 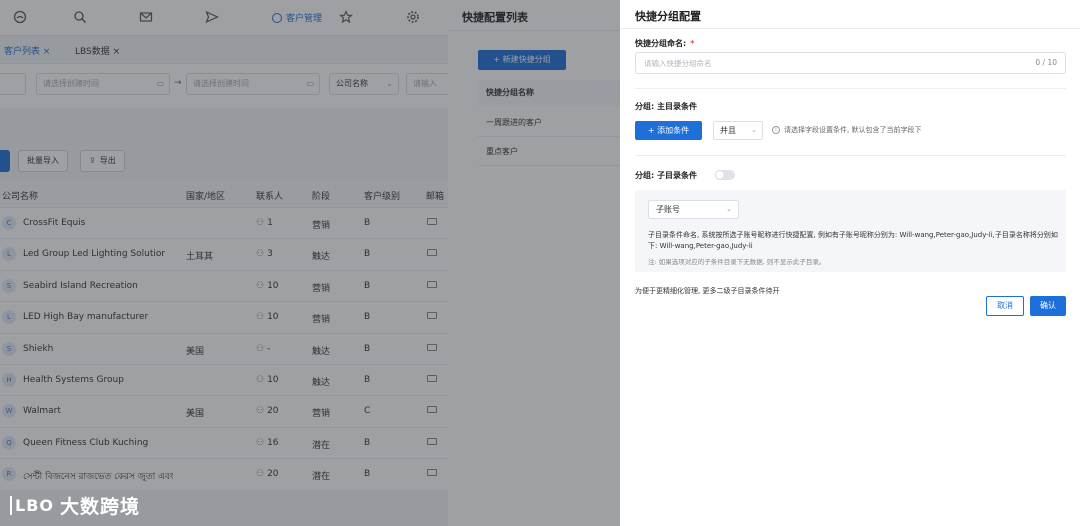 I want to click on info-icon: i, so click(x=776, y=130).